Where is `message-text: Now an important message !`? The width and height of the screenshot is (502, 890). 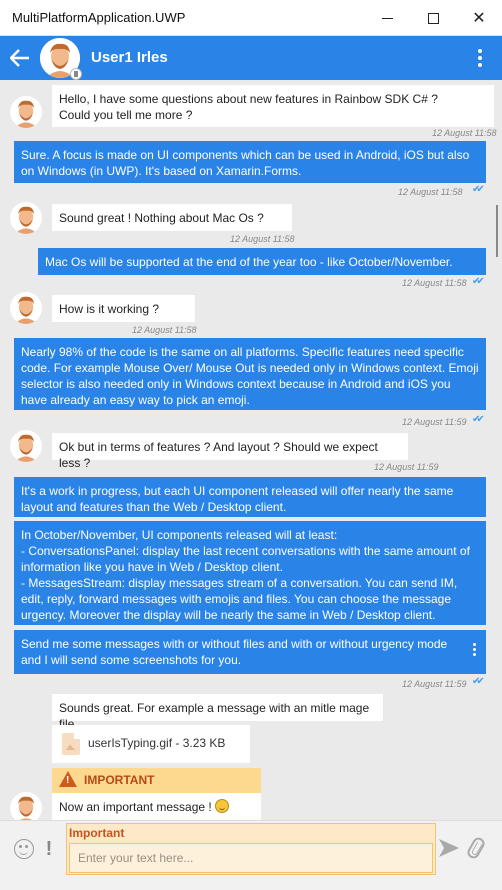 message-text: Now an important message ! is located at coordinates (135, 807).